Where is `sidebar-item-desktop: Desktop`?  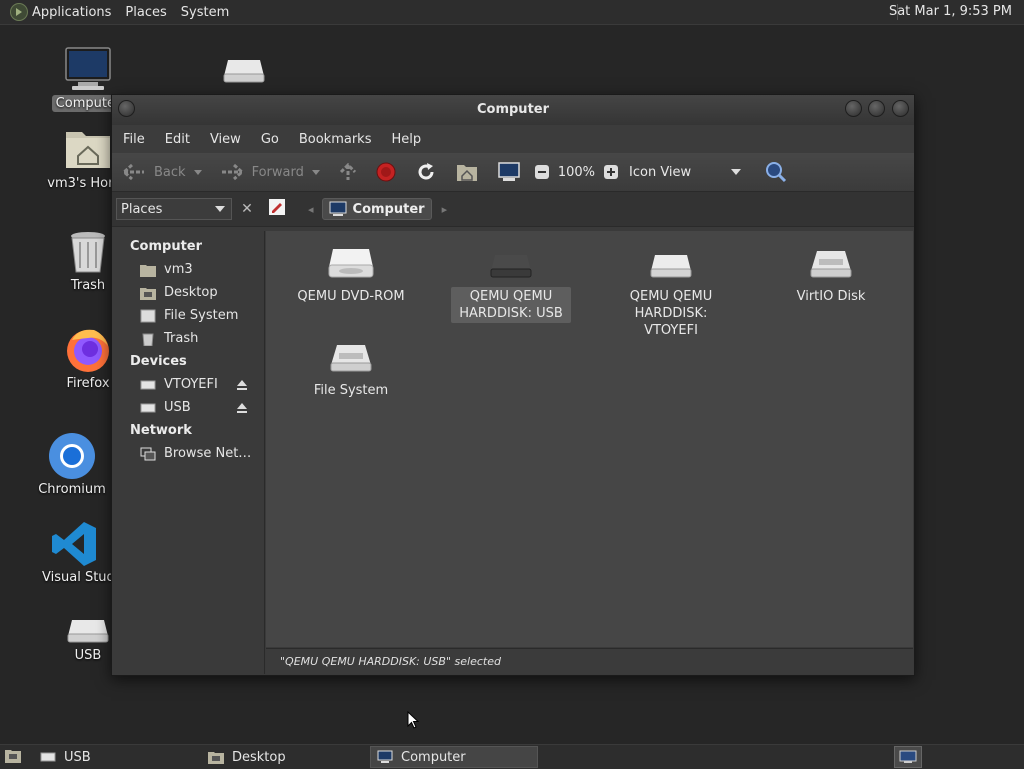 sidebar-item-desktop: Desktop is located at coordinates (188, 292).